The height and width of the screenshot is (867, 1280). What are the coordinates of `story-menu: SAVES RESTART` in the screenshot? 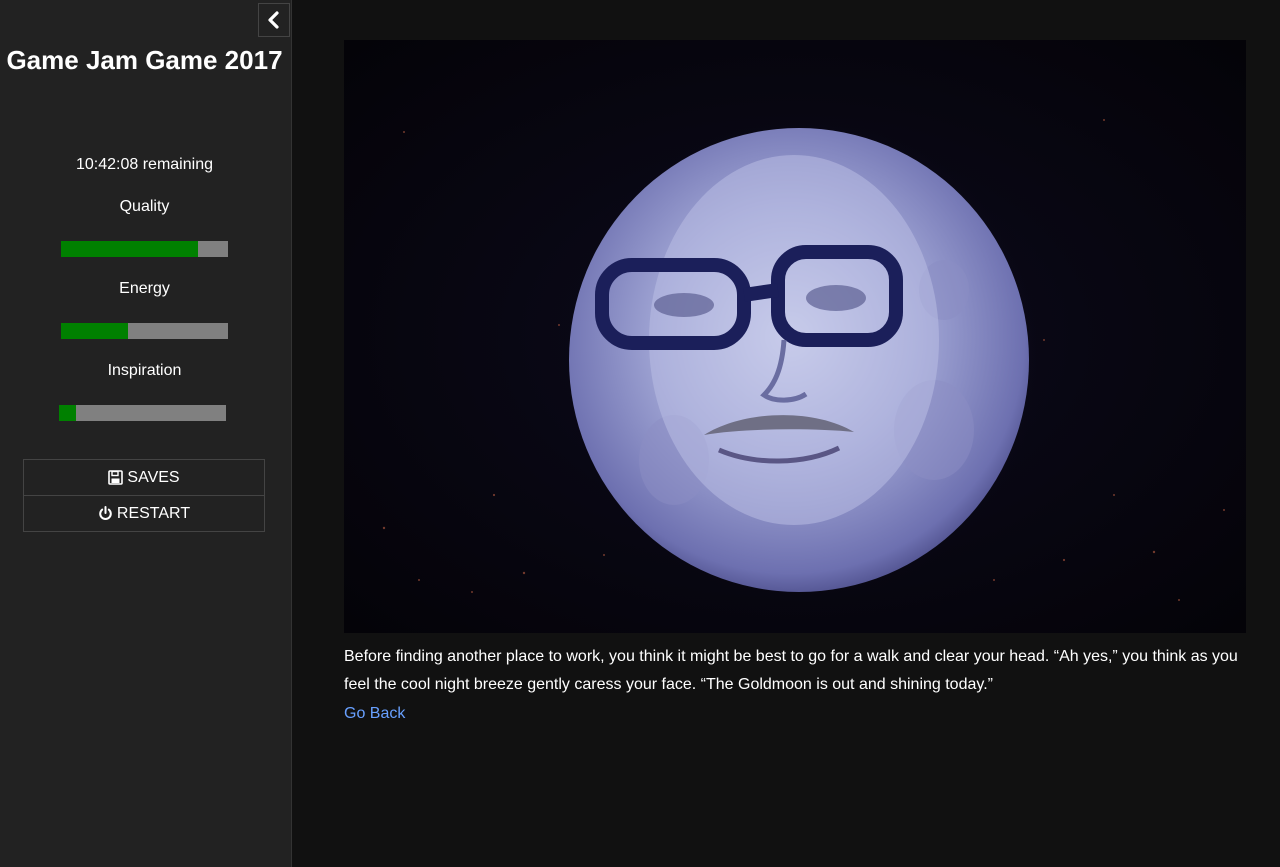 It's located at (144, 495).